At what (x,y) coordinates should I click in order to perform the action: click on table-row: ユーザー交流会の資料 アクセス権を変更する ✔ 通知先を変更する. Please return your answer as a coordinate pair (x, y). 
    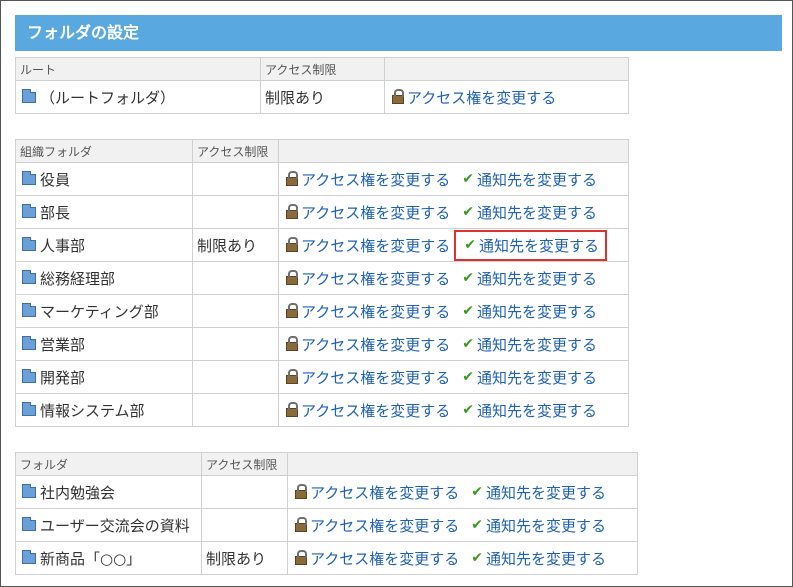
    Looking at the image, I should click on (326, 525).